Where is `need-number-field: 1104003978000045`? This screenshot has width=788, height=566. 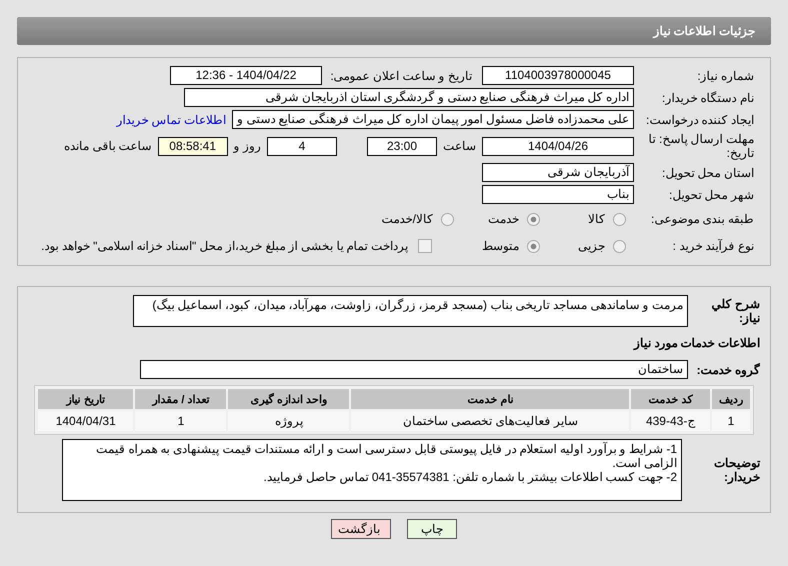 need-number-field: 1104003978000045 is located at coordinates (558, 75).